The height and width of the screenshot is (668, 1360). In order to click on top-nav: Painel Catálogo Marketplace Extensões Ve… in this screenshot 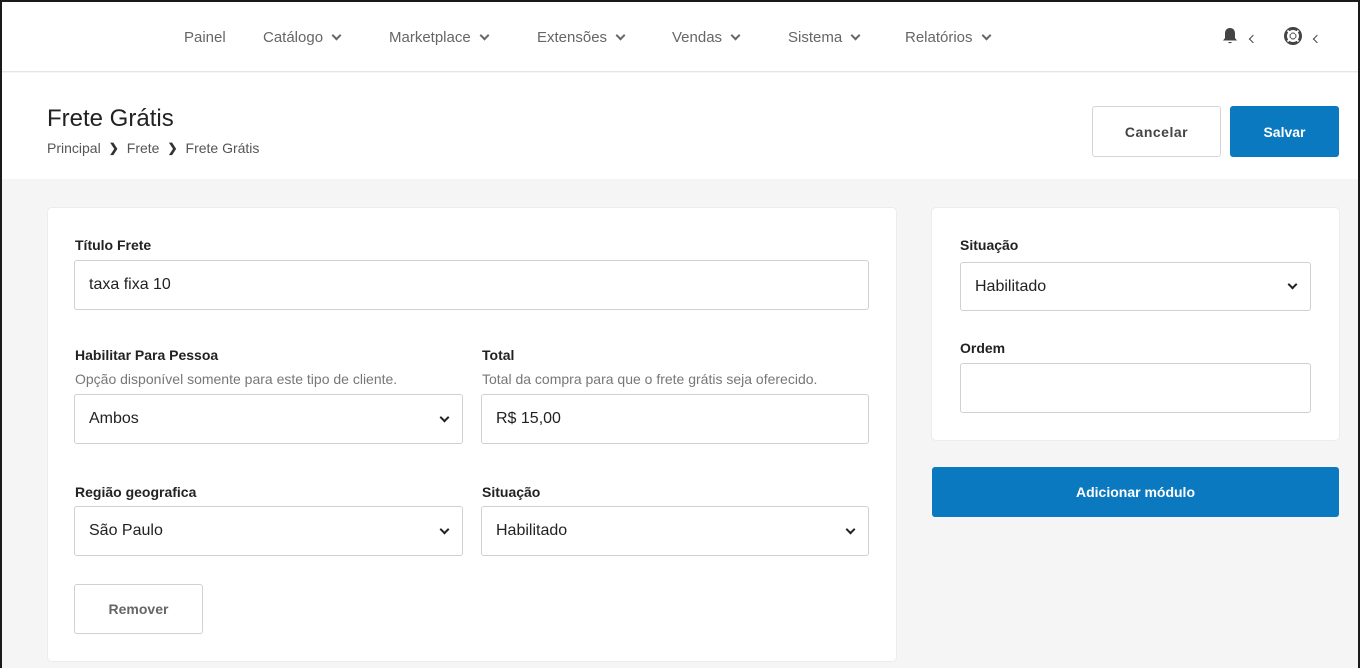, I will do `click(680, 37)`.